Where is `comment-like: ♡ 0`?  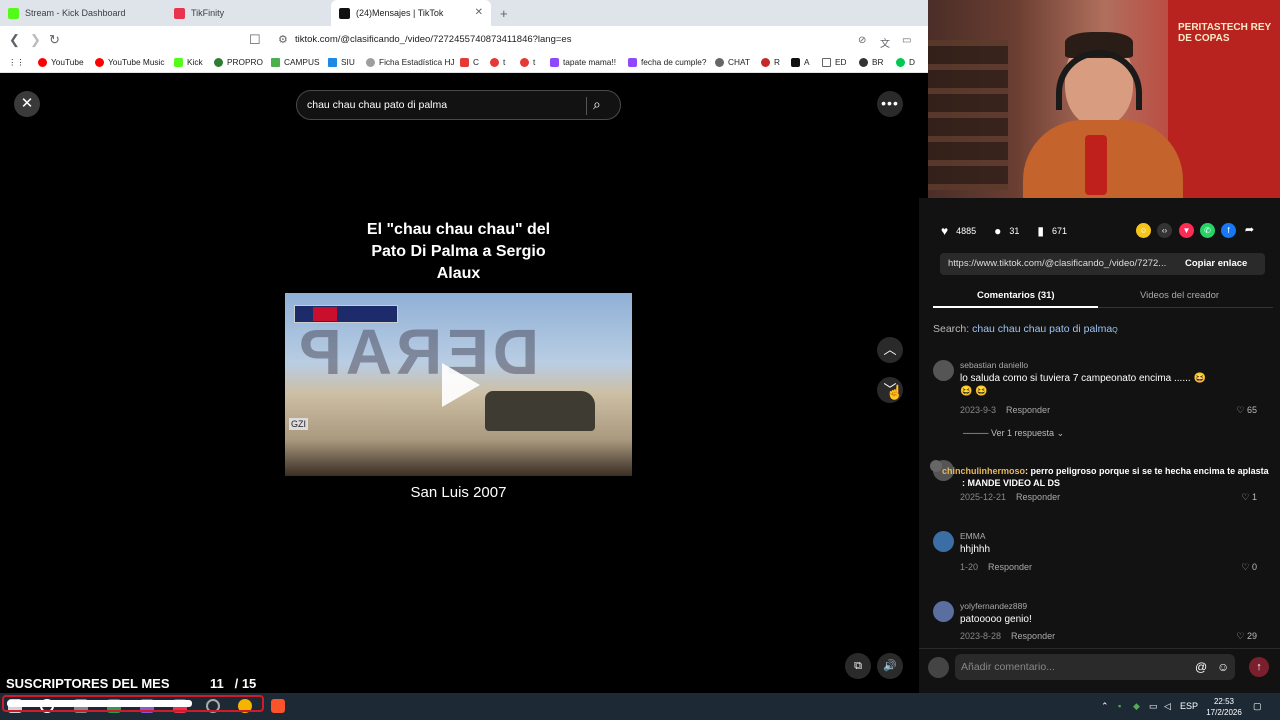 comment-like: ♡ 0 is located at coordinates (1249, 567).